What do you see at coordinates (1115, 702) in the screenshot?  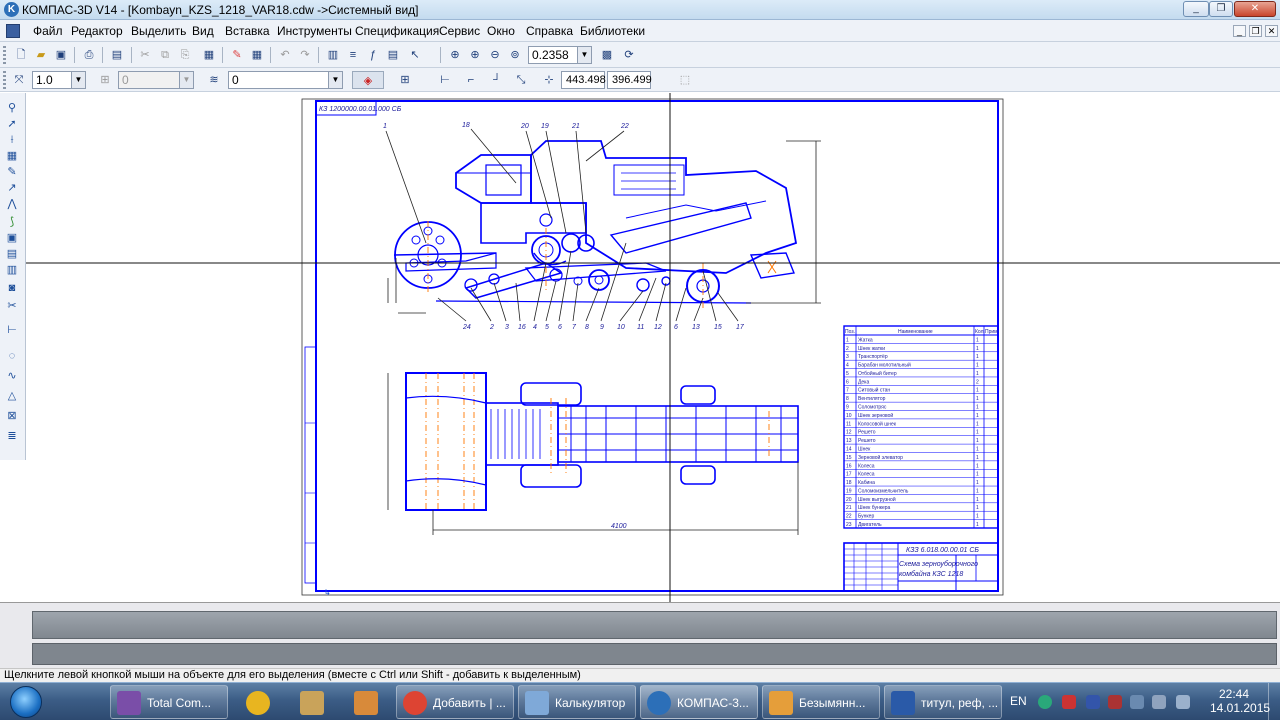 I see `antivirus-icon` at bounding box center [1115, 702].